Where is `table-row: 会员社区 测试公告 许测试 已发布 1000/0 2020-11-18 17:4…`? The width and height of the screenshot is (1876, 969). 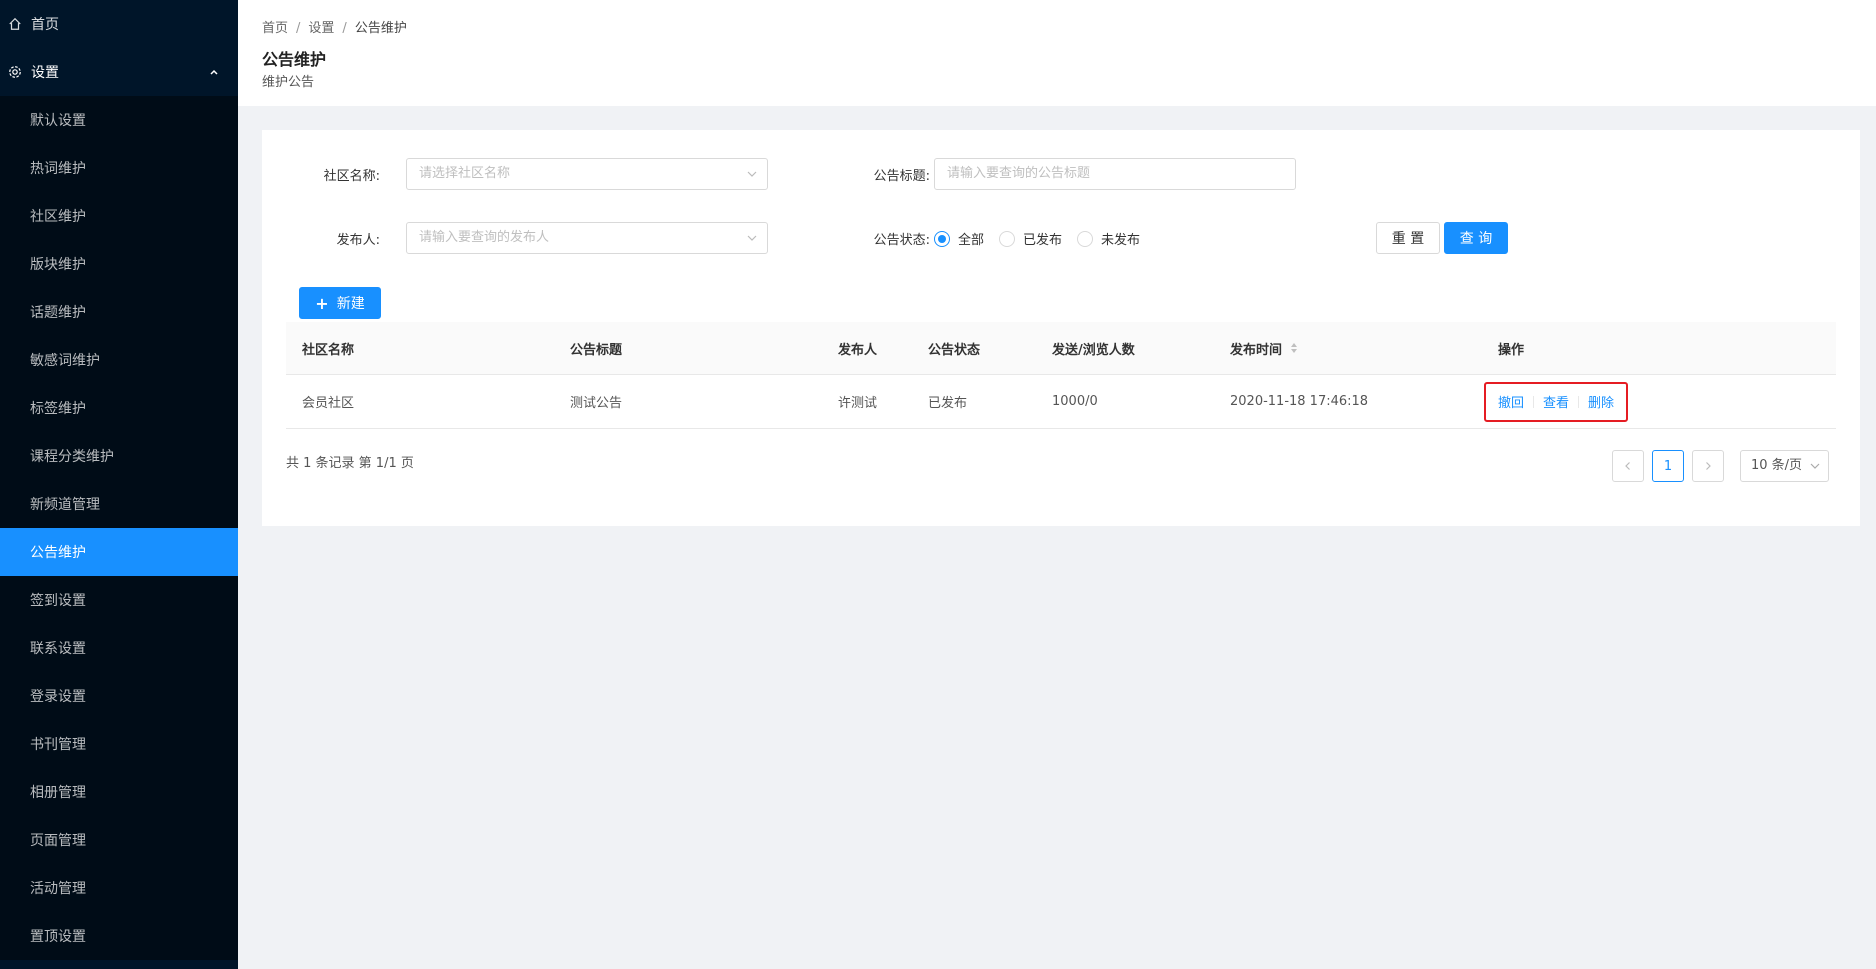 table-row: 会员社区 测试公告 许测试 已发布 1000/0 2020-11-18 17:4… is located at coordinates (1061, 402).